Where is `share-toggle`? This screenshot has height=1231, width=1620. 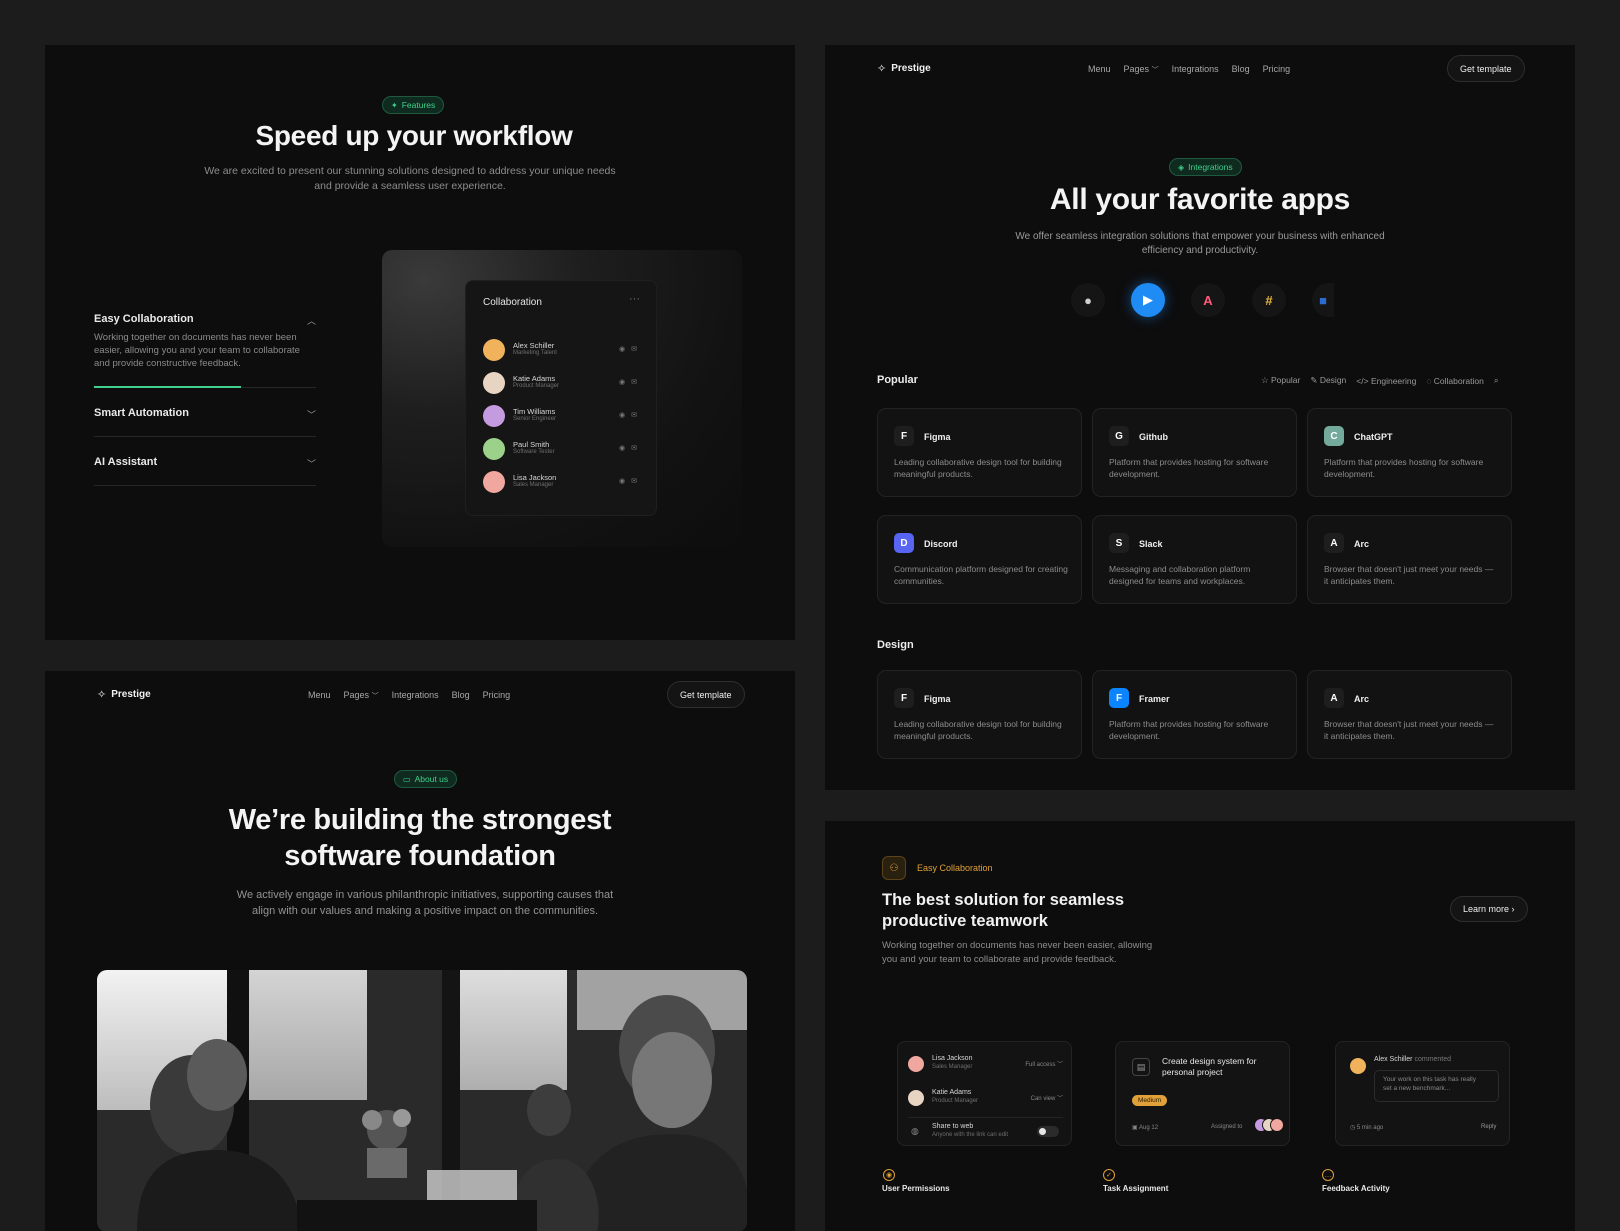 share-toggle is located at coordinates (1048, 1131).